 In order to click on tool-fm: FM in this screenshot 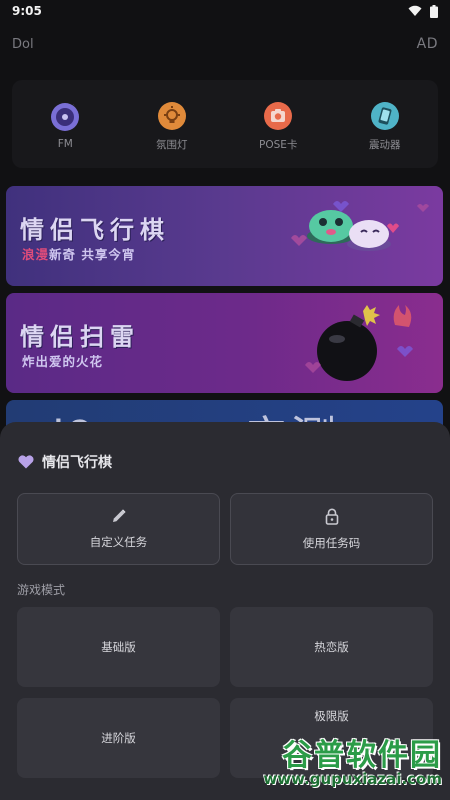, I will do `click(65, 126)`.